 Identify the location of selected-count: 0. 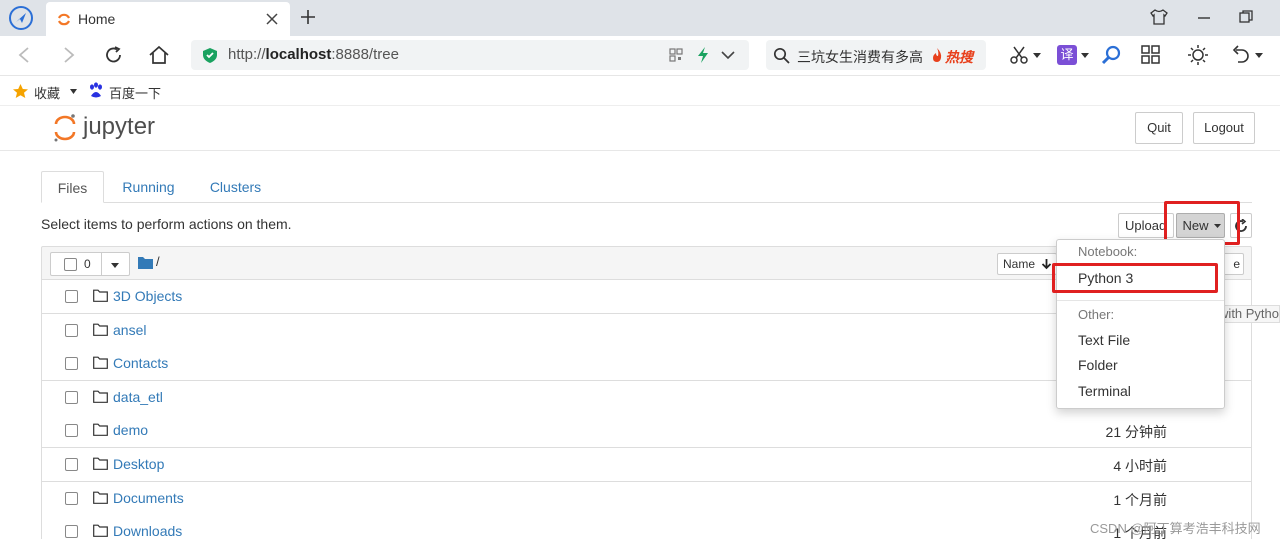
(87, 264).